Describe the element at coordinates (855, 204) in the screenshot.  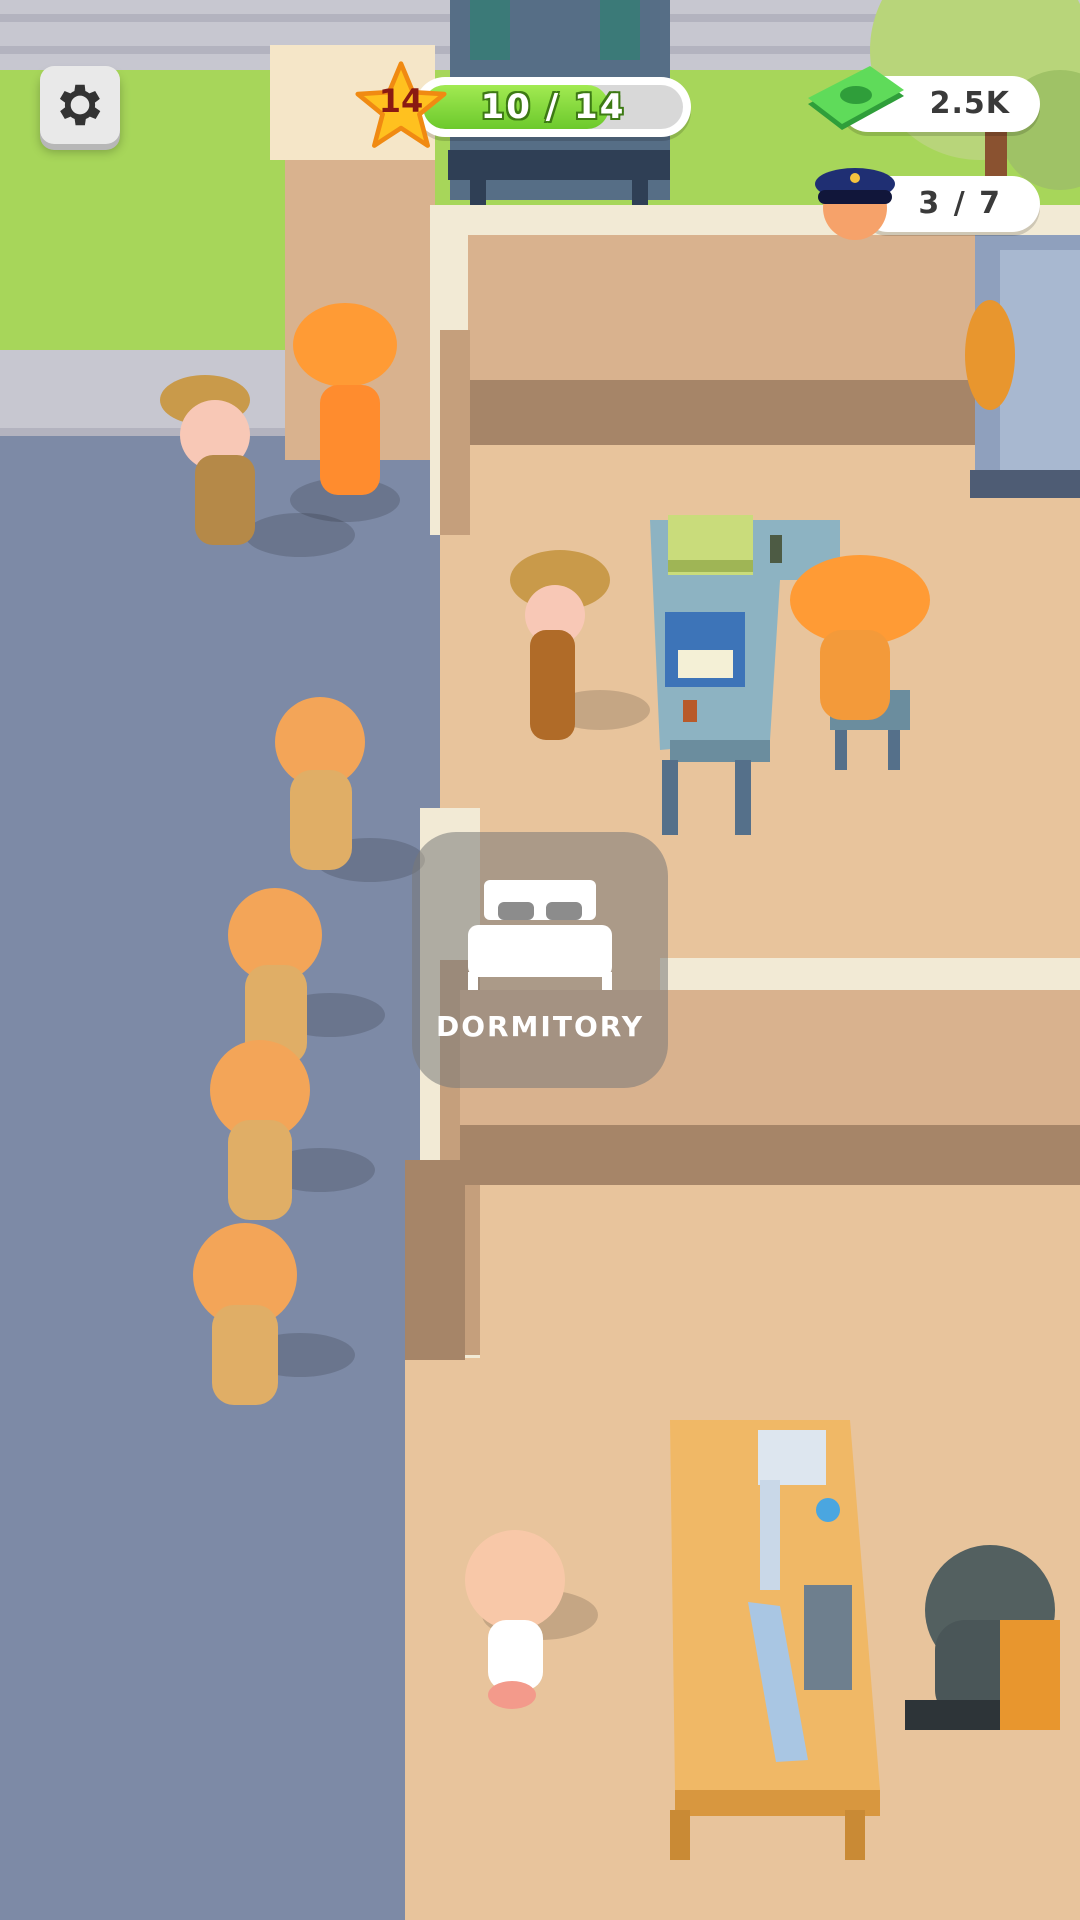
I see `guard-cap-icon` at that location.